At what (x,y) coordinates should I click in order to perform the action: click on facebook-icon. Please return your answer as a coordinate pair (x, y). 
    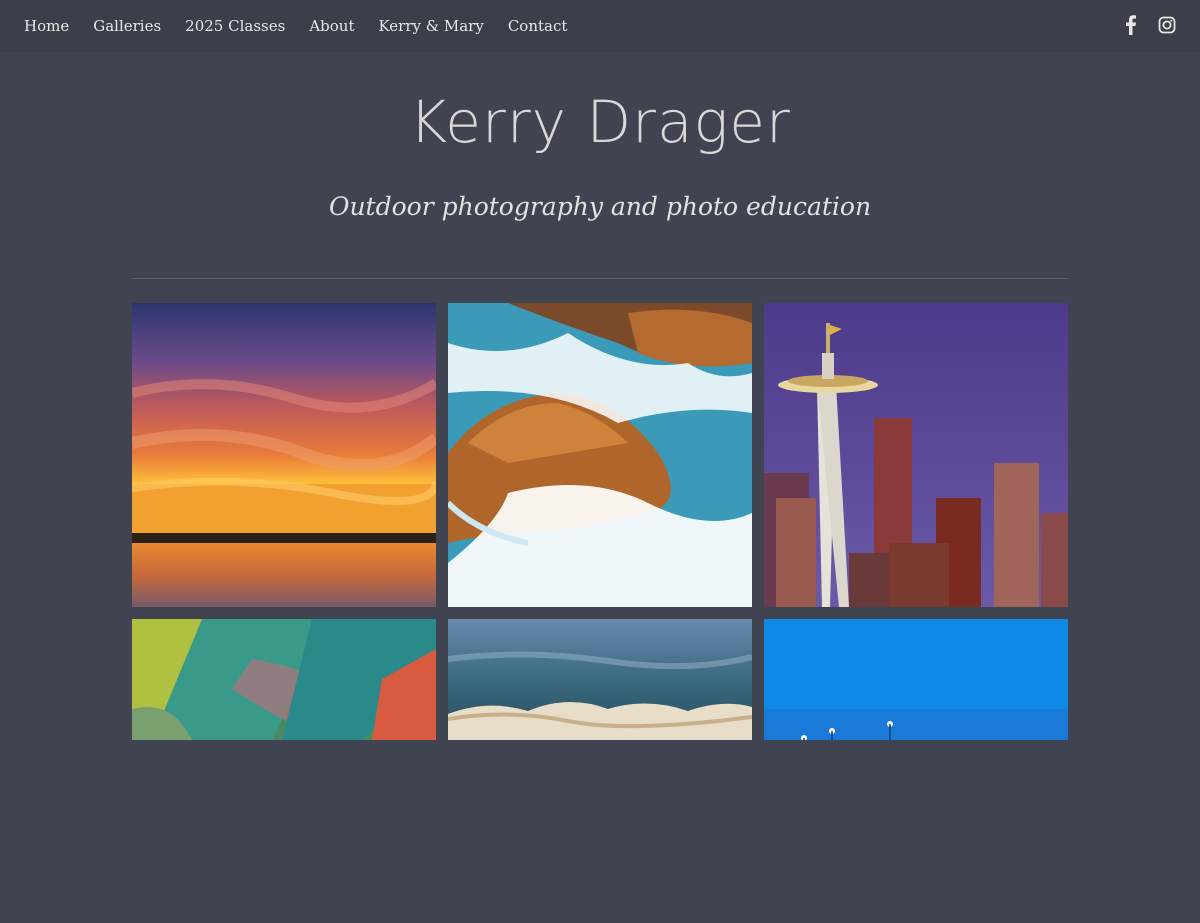
    Looking at the image, I should click on (1131, 25).